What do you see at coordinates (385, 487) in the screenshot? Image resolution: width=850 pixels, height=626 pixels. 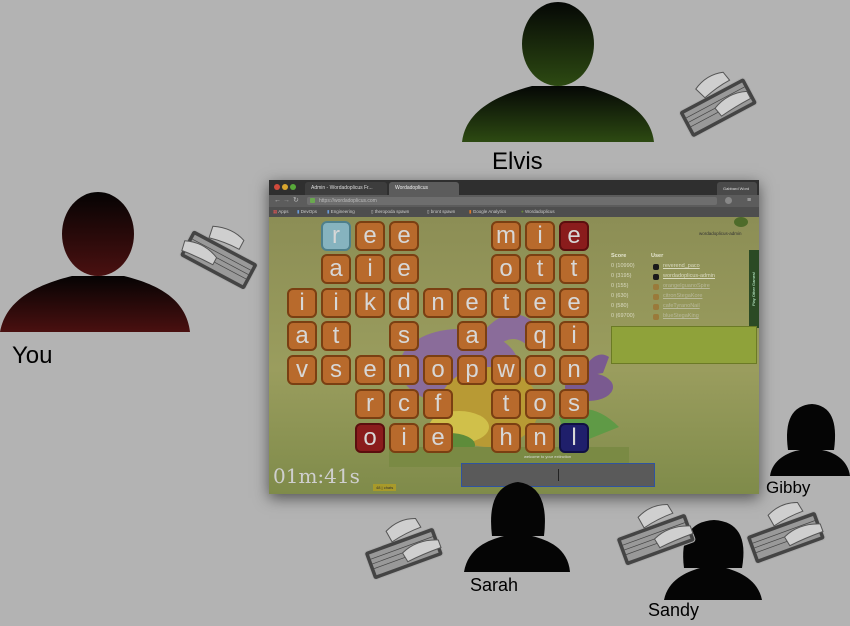 I see `chat-badge: 48 | chats` at bounding box center [385, 487].